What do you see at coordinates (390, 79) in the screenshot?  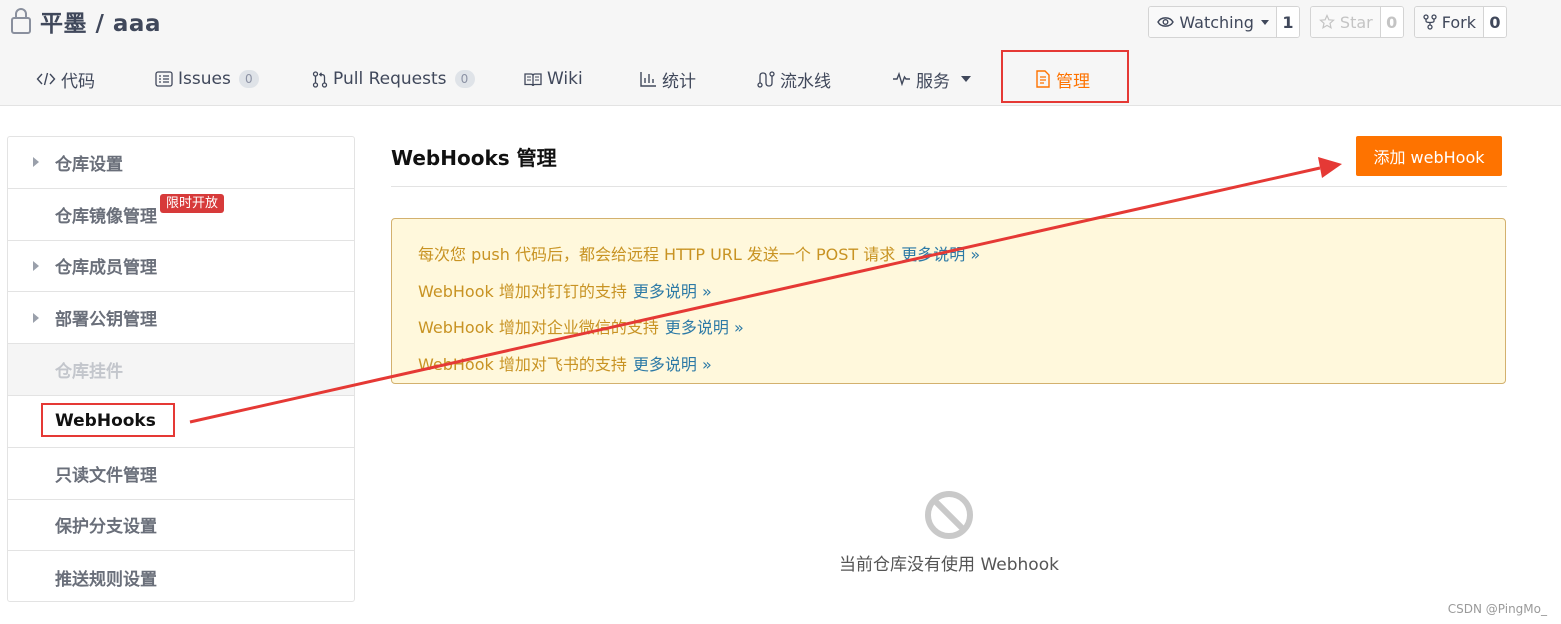 I see `tab-label: Pull Requests` at bounding box center [390, 79].